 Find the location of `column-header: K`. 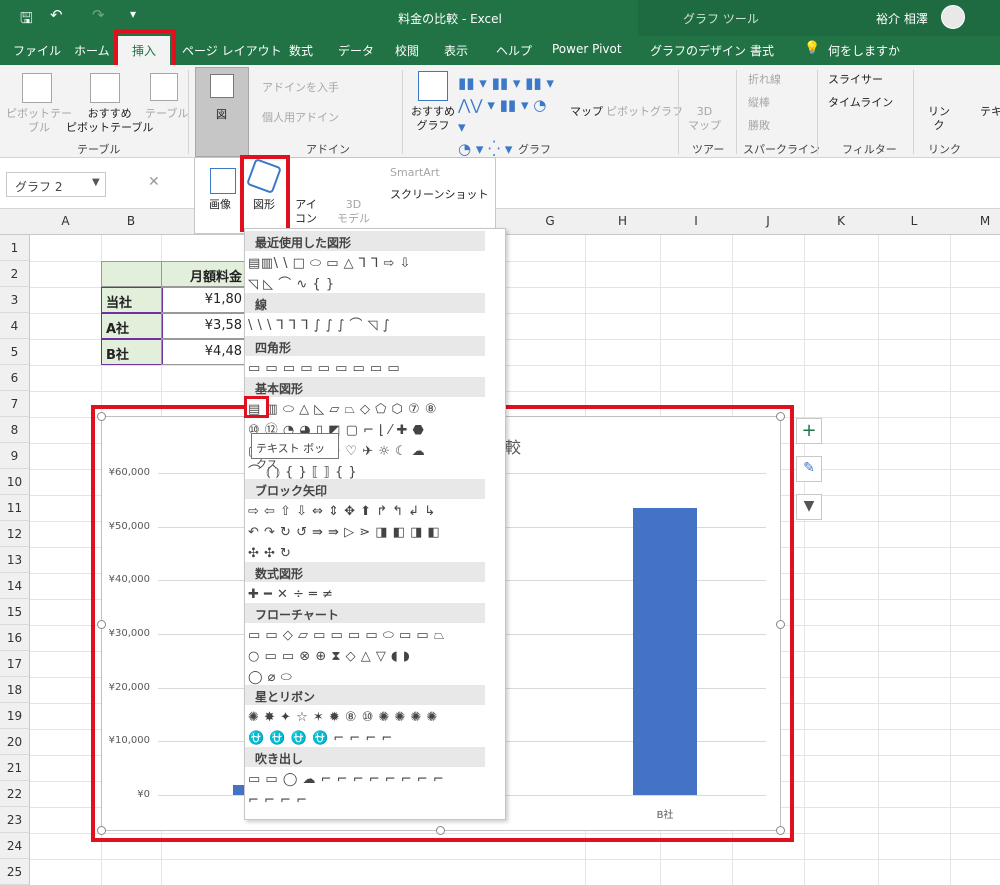

column-header: K is located at coordinates (841, 221).